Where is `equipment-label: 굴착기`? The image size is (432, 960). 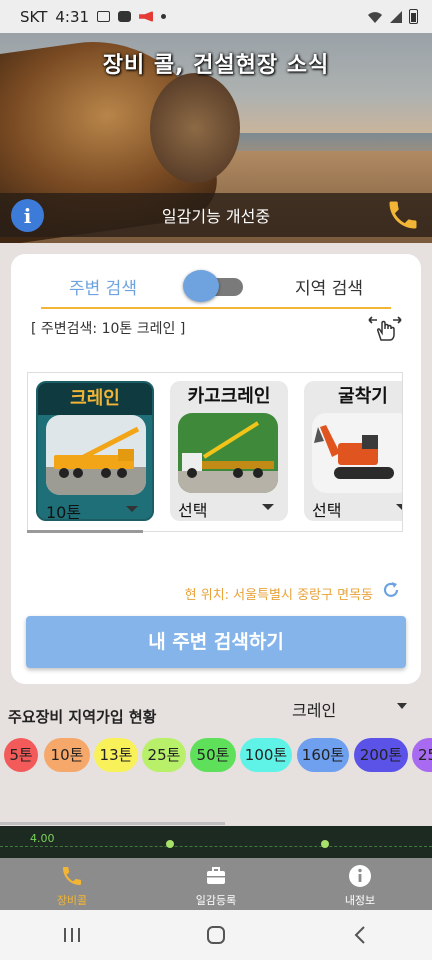
equipment-label: 굴착기 is located at coordinates (363, 396).